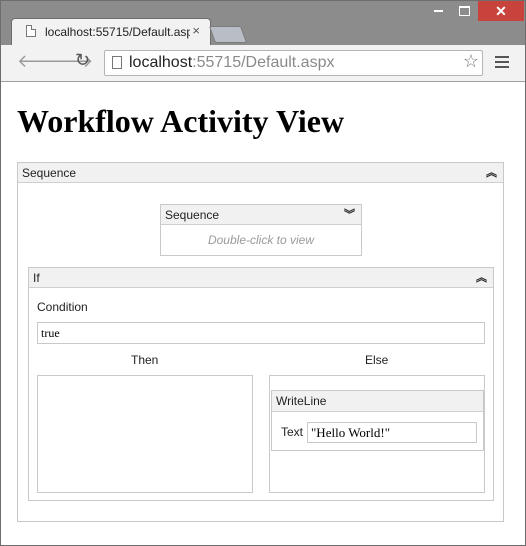 Image resolution: width=526 pixels, height=546 pixels. I want to click on maximize-button, so click(464, 11).